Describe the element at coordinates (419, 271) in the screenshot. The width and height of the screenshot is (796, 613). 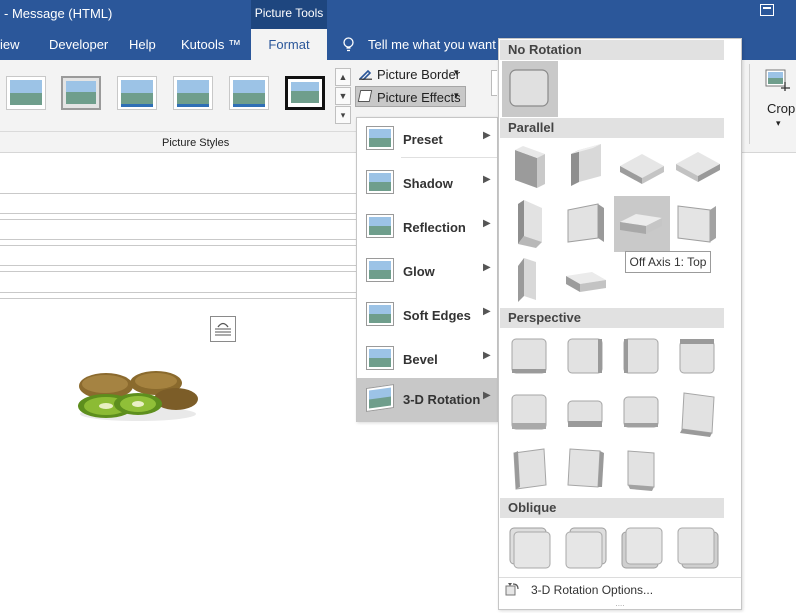
I see `menu-item-label: Glow` at that location.